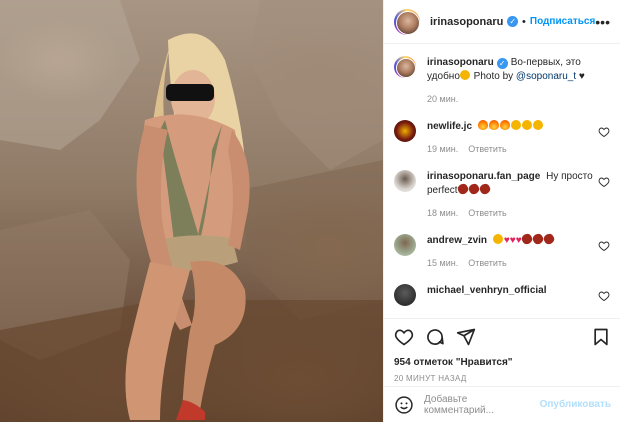 The height and width of the screenshot is (422, 620). What do you see at coordinates (407, 21) in the screenshot?
I see `author-avatar` at bounding box center [407, 21].